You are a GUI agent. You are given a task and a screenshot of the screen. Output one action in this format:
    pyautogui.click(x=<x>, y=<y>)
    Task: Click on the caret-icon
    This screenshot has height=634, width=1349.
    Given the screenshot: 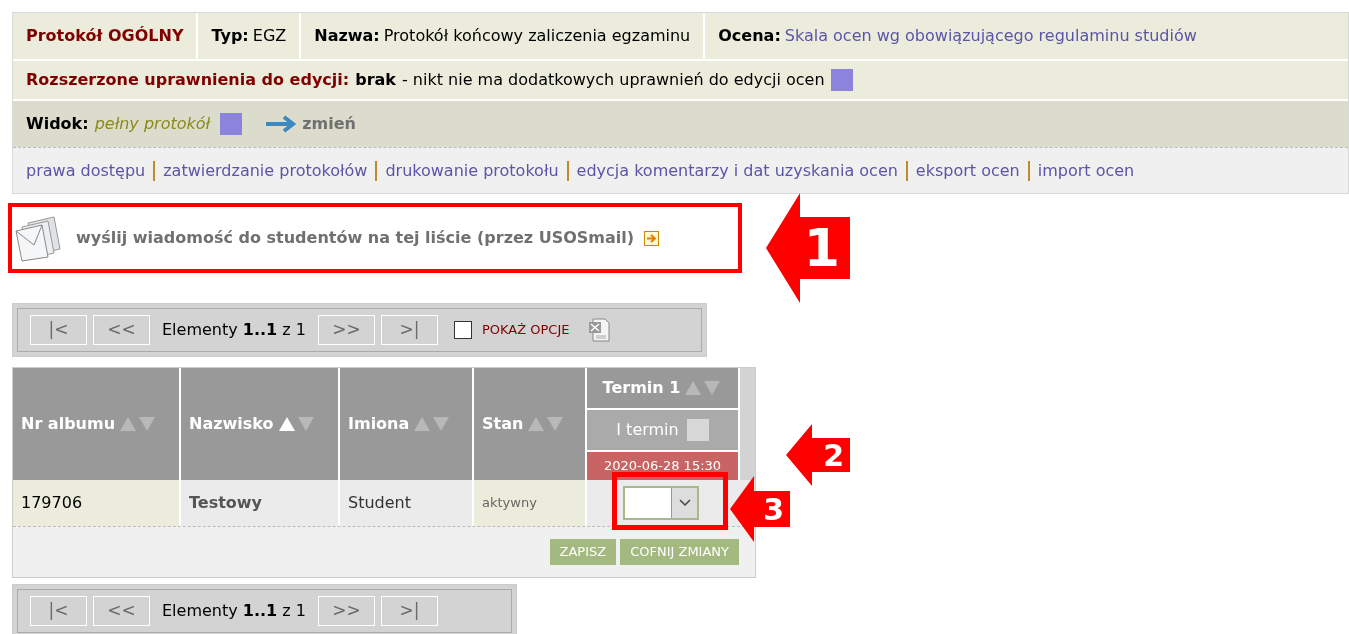 What is the action you would take?
    pyautogui.click(x=684, y=503)
    